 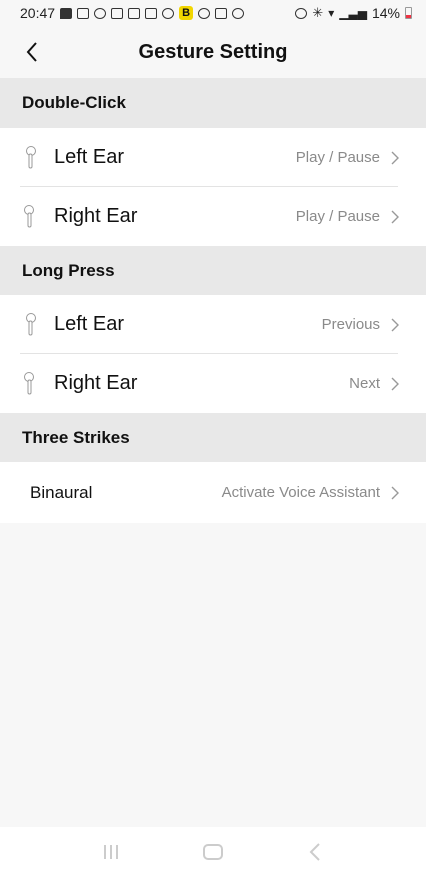 I want to click on three-strikes-binaural-row: Binaural Activate Voice Assistant, so click(x=213, y=492).